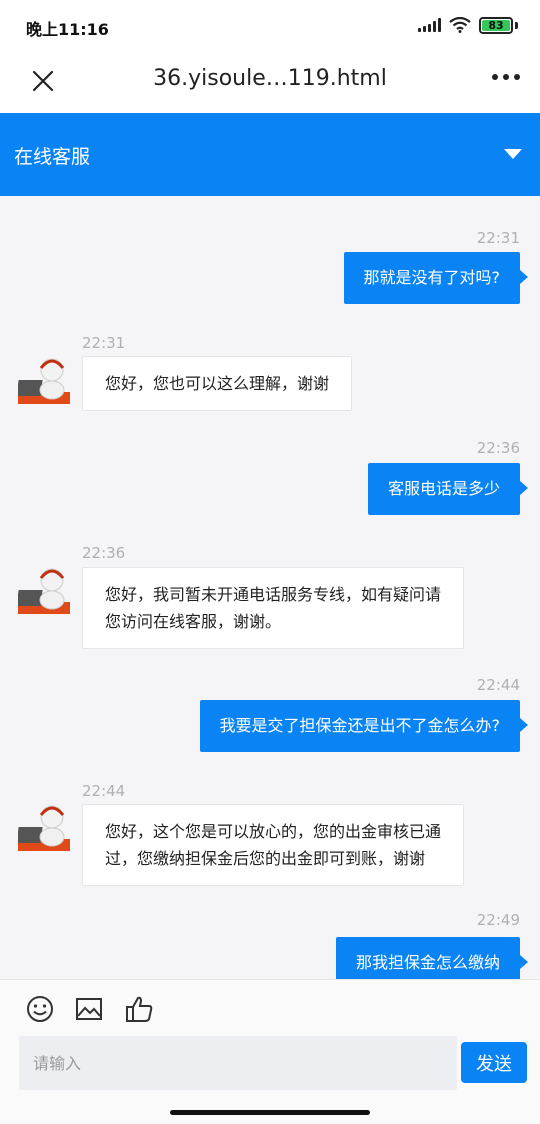  I want to click on close-icon, so click(43, 81).